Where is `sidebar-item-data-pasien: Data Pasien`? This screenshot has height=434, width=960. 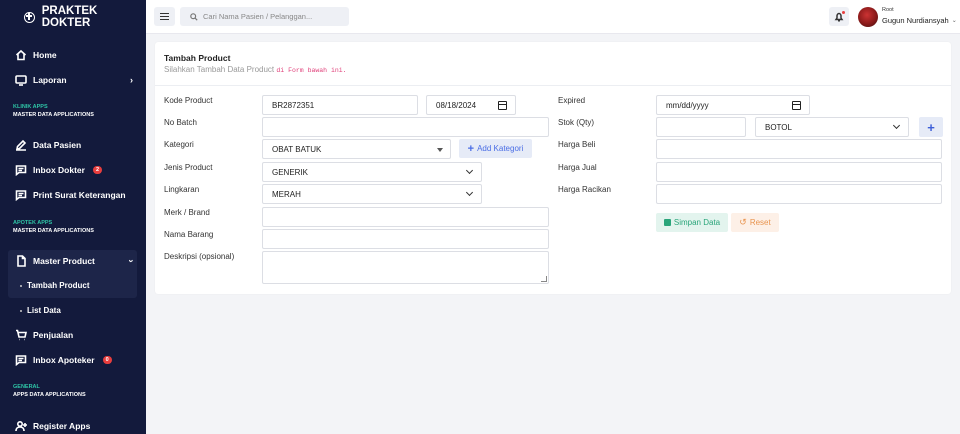
sidebar-item-data-pasien: Data Pasien is located at coordinates (48, 145).